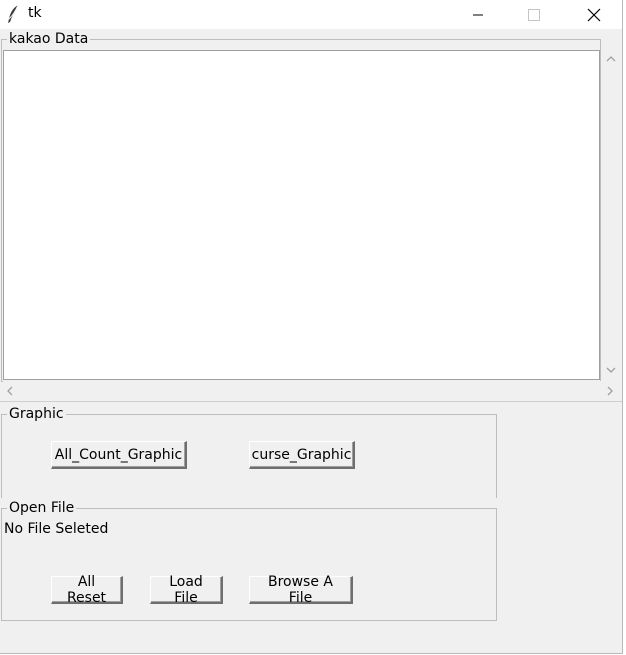 Image resolution: width=626 pixels, height=655 pixels. Describe the element at coordinates (87, 590) in the screenshot. I see `all-reset-button: All Reset` at that location.